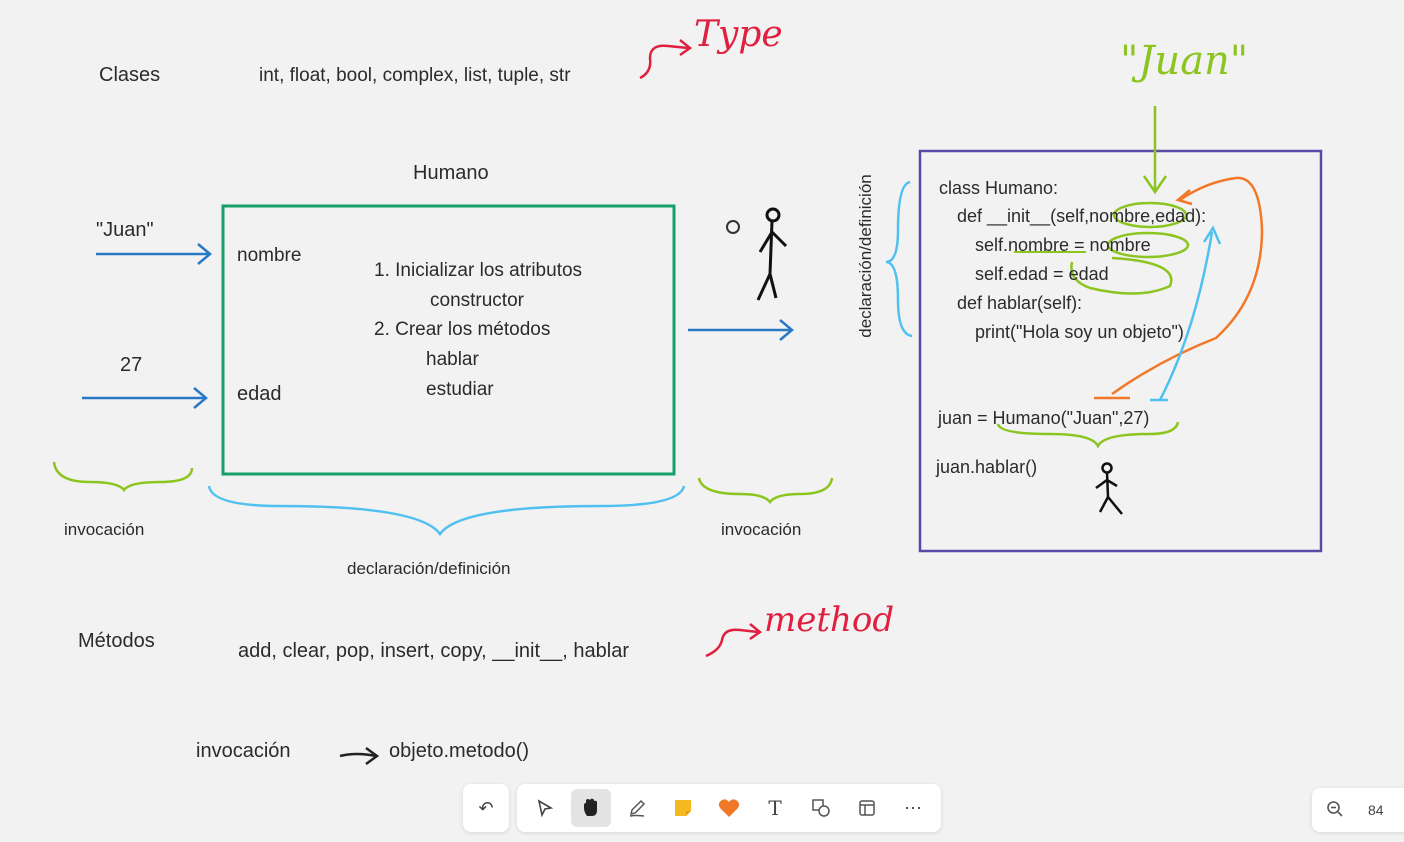 The height and width of the screenshot is (842, 1404). I want to click on cursor-circle, so click(733, 227).